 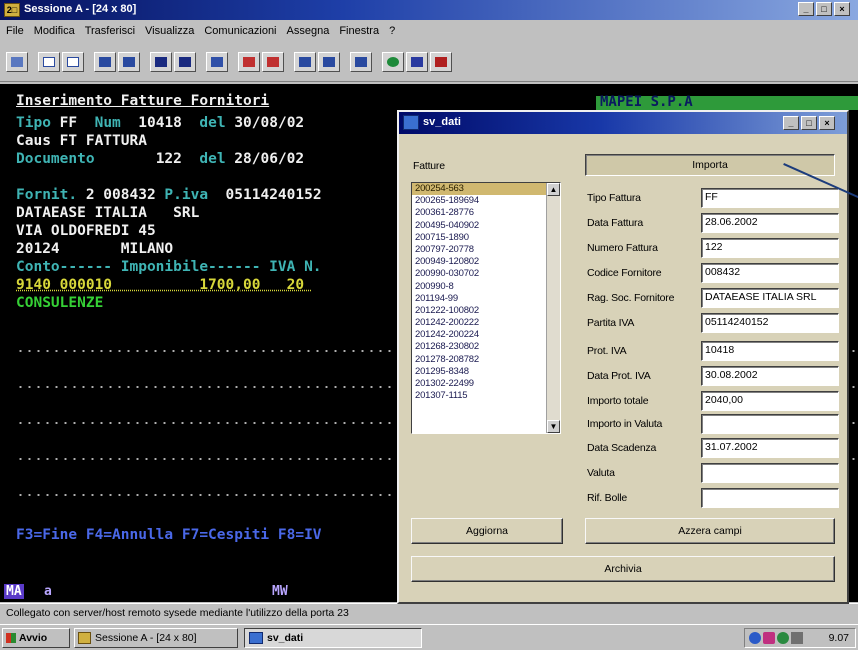 I want to click on doc-icon, so click(x=361, y=62).